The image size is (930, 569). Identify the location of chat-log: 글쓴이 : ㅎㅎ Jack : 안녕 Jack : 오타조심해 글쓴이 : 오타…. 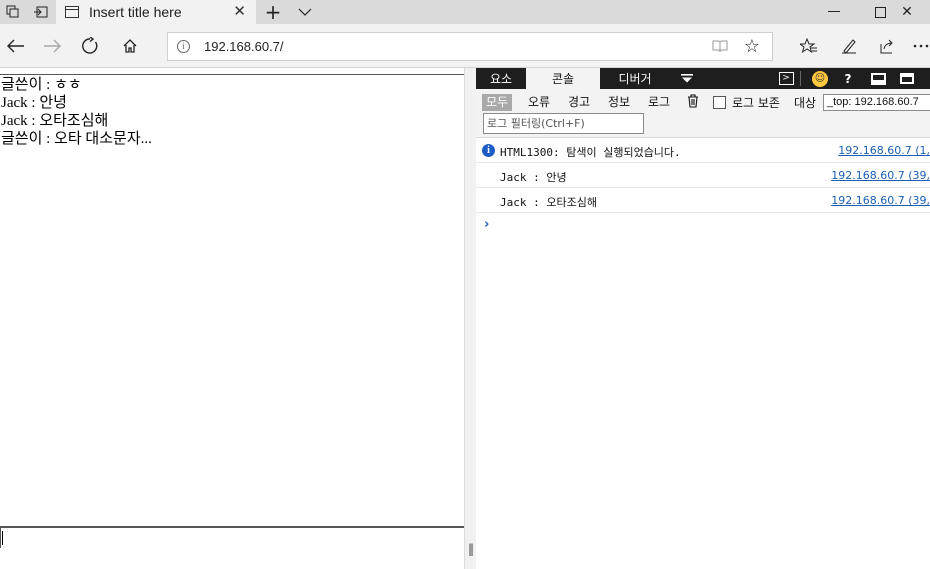
(76, 112).